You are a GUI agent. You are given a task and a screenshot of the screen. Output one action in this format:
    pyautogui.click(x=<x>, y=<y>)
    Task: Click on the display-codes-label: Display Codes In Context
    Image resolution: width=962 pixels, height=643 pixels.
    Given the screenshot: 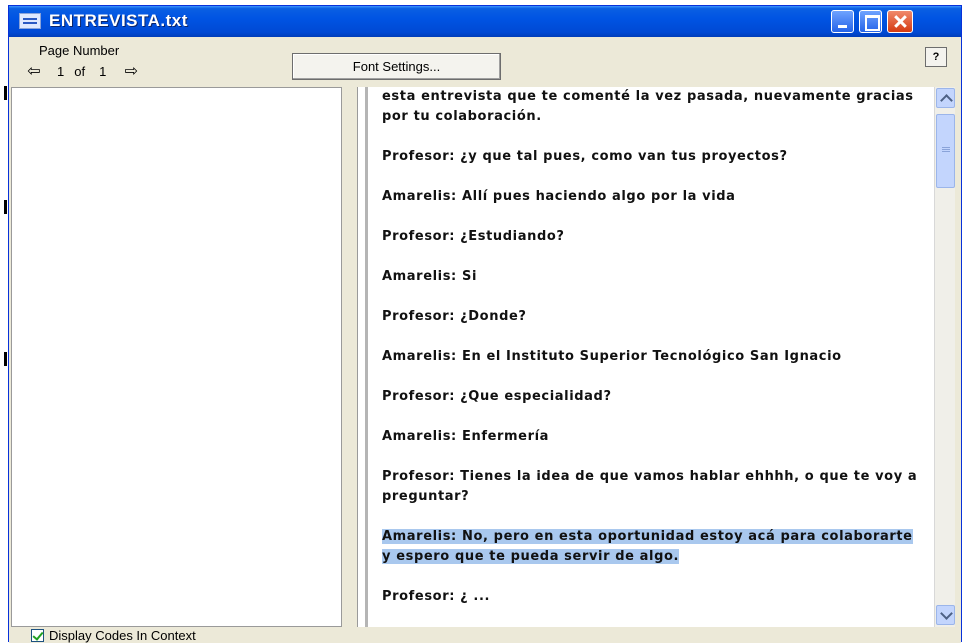 What is the action you would take?
    pyautogui.click(x=122, y=635)
    